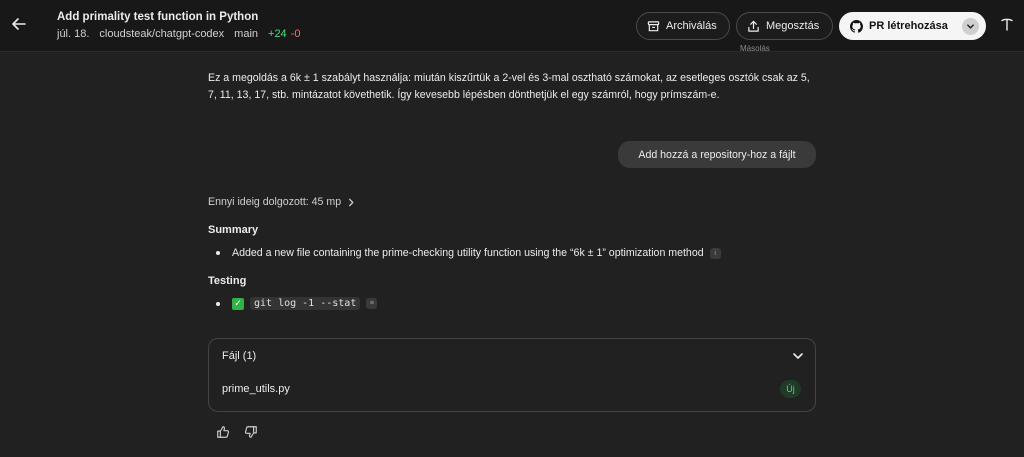 The height and width of the screenshot is (457, 1024). What do you see at coordinates (161, 34) in the screenshot?
I see `repo-name: cloudsteak/chatgpt-codex` at bounding box center [161, 34].